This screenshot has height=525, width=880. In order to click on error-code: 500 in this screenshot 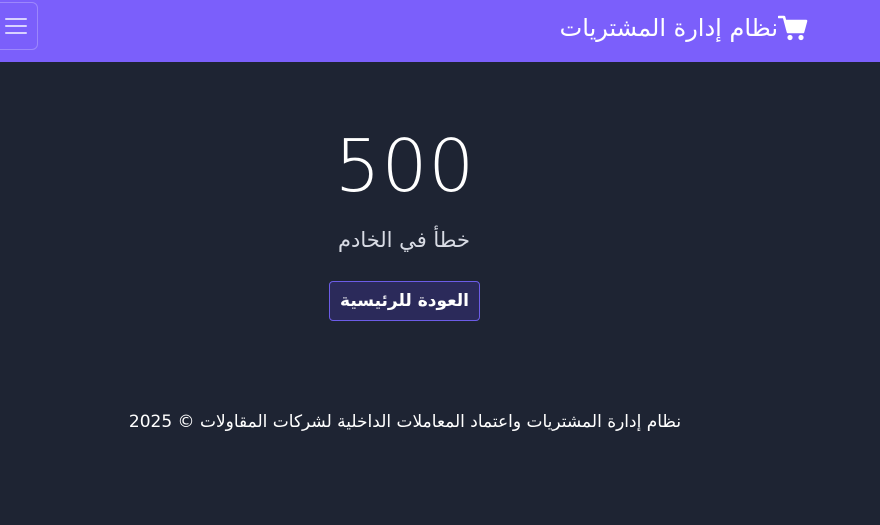, I will do `click(405, 166)`.